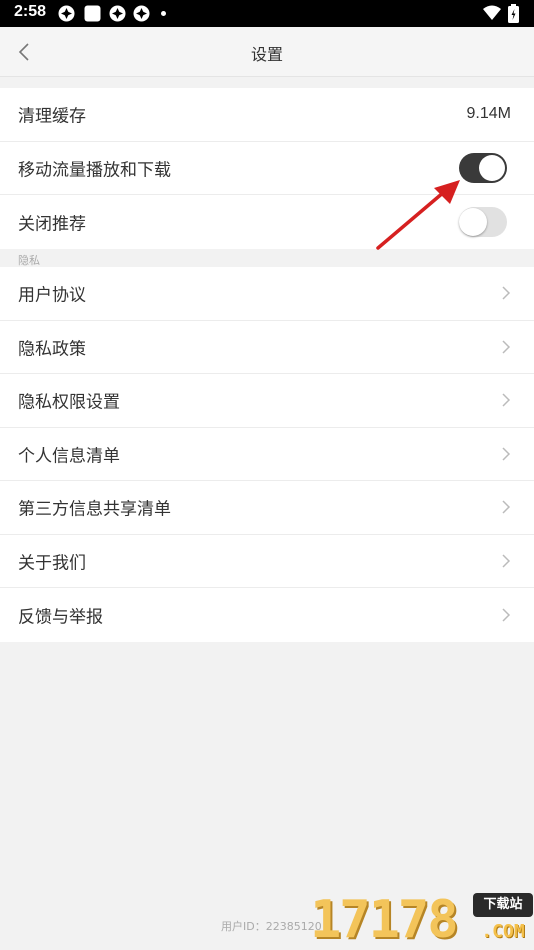 The width and height of the screenshot is (534, 950). Describe the element at coordinates (267, 508) in the screenshot. I see `third-party-sharing-row: 第三方信息共享清单` at that location.